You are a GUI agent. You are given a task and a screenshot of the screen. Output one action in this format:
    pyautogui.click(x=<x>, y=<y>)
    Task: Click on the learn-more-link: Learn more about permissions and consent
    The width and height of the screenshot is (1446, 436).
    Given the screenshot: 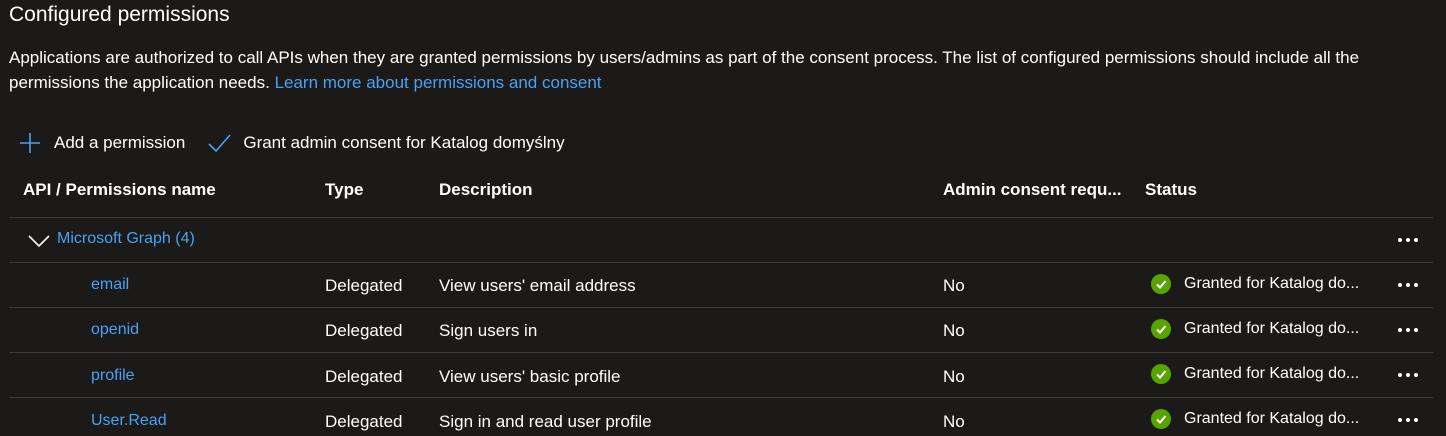 What is the action you would take?
    pyautogui.click(x=438, y=82)
    